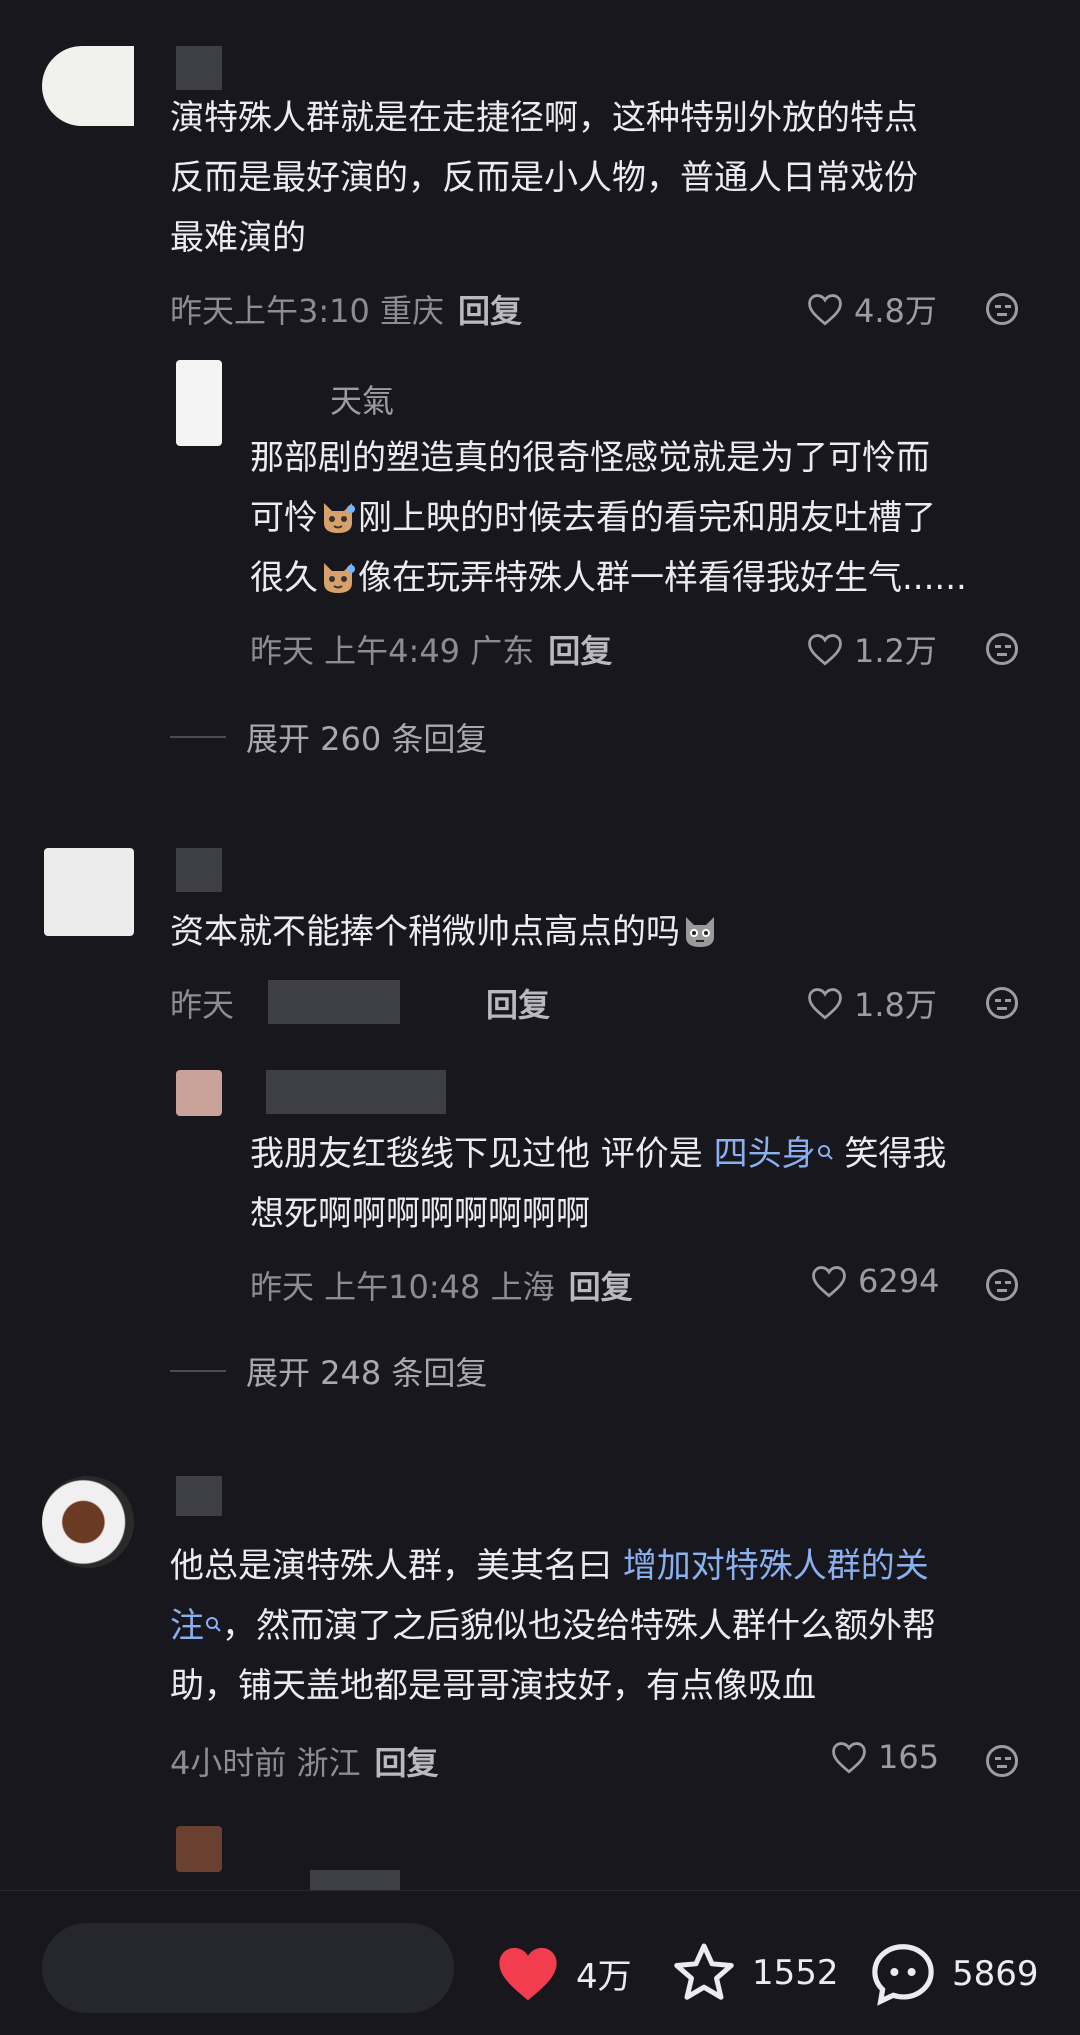 Image resolution: width=1080 pixels, height=2035 pixels. I want to click on bottom-bar: 4万 1552 5869, so click(540, 1962).